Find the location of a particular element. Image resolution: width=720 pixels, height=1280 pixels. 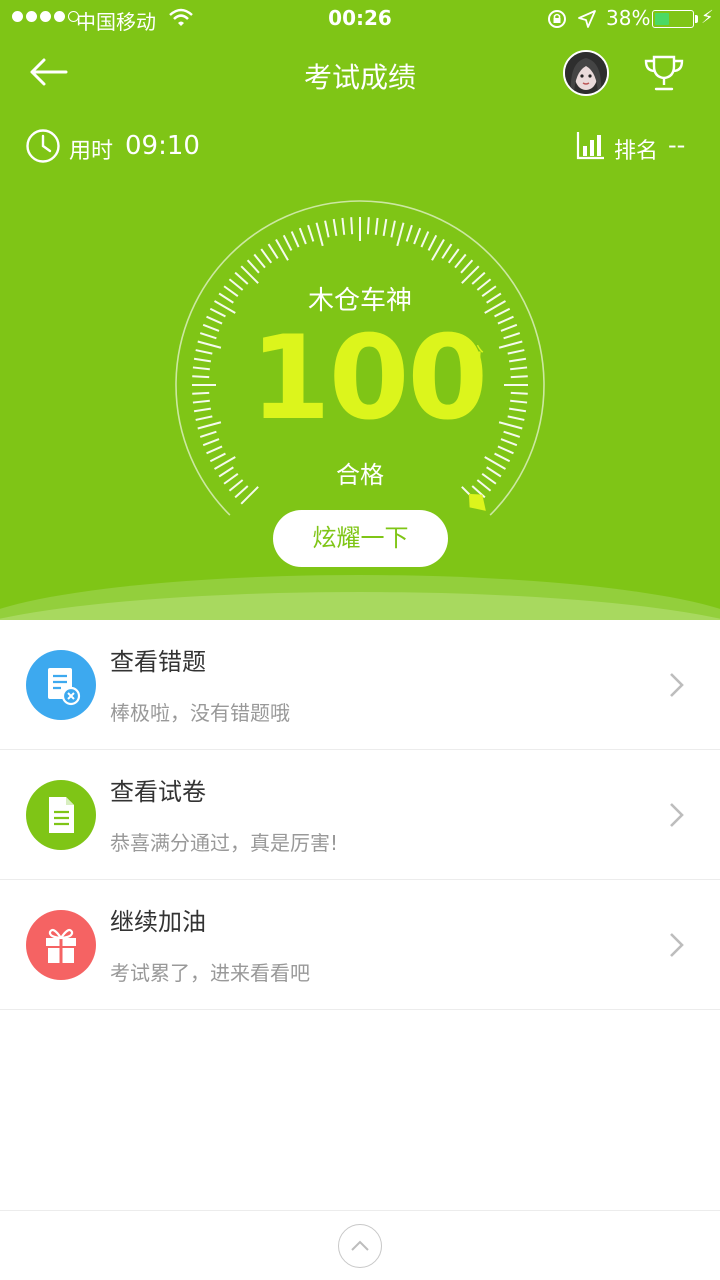

list-item-subtitle: 考试累了，进来看看吧 is located at coordinates (210, 973).